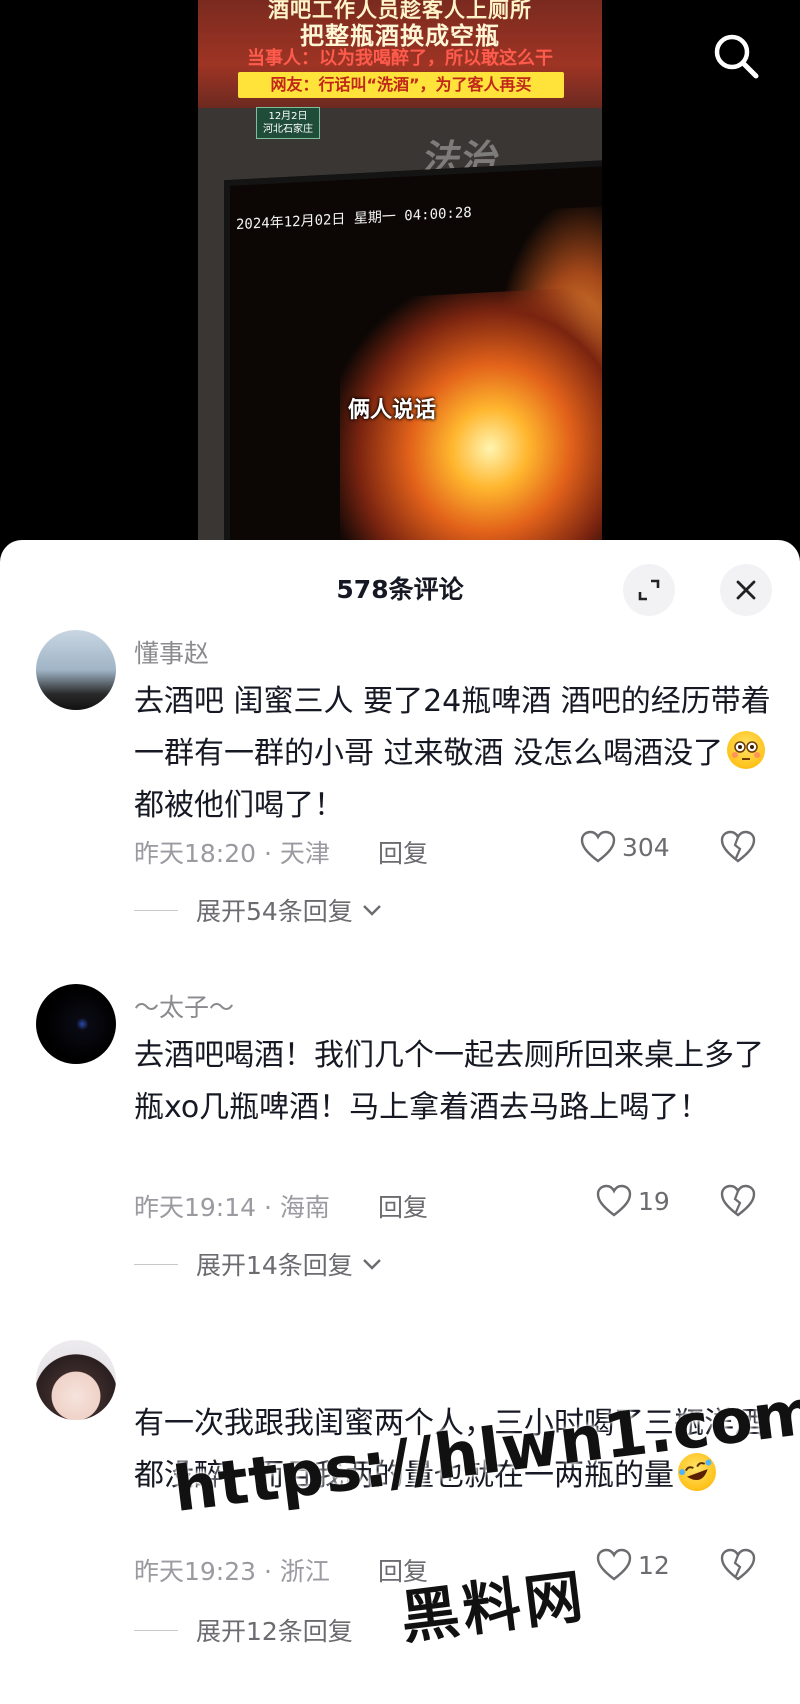 The height and width of the screenshot is (1704, 800). Describe the element at coordinates (654, 1201) in the screenshot. I see `like-count: 19` at that location.